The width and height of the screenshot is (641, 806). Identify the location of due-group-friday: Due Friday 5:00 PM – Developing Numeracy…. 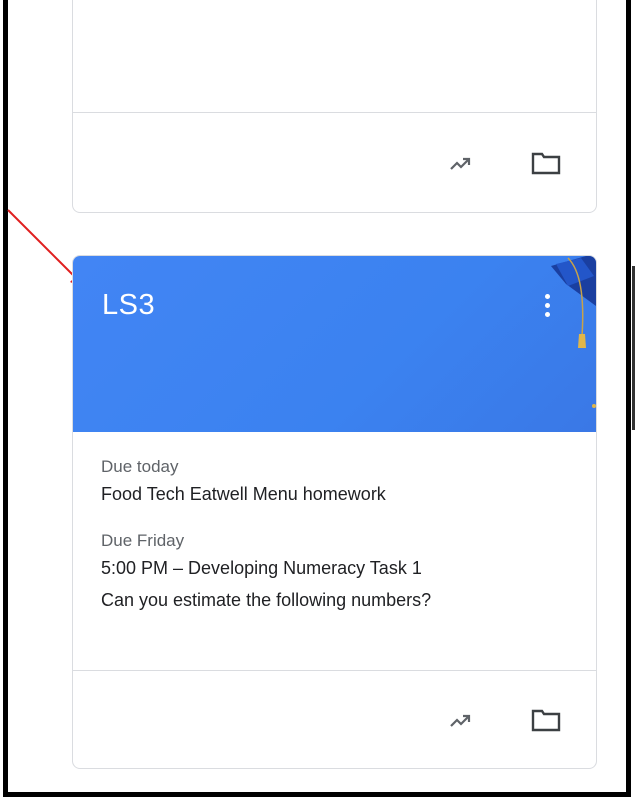
(334, 573).